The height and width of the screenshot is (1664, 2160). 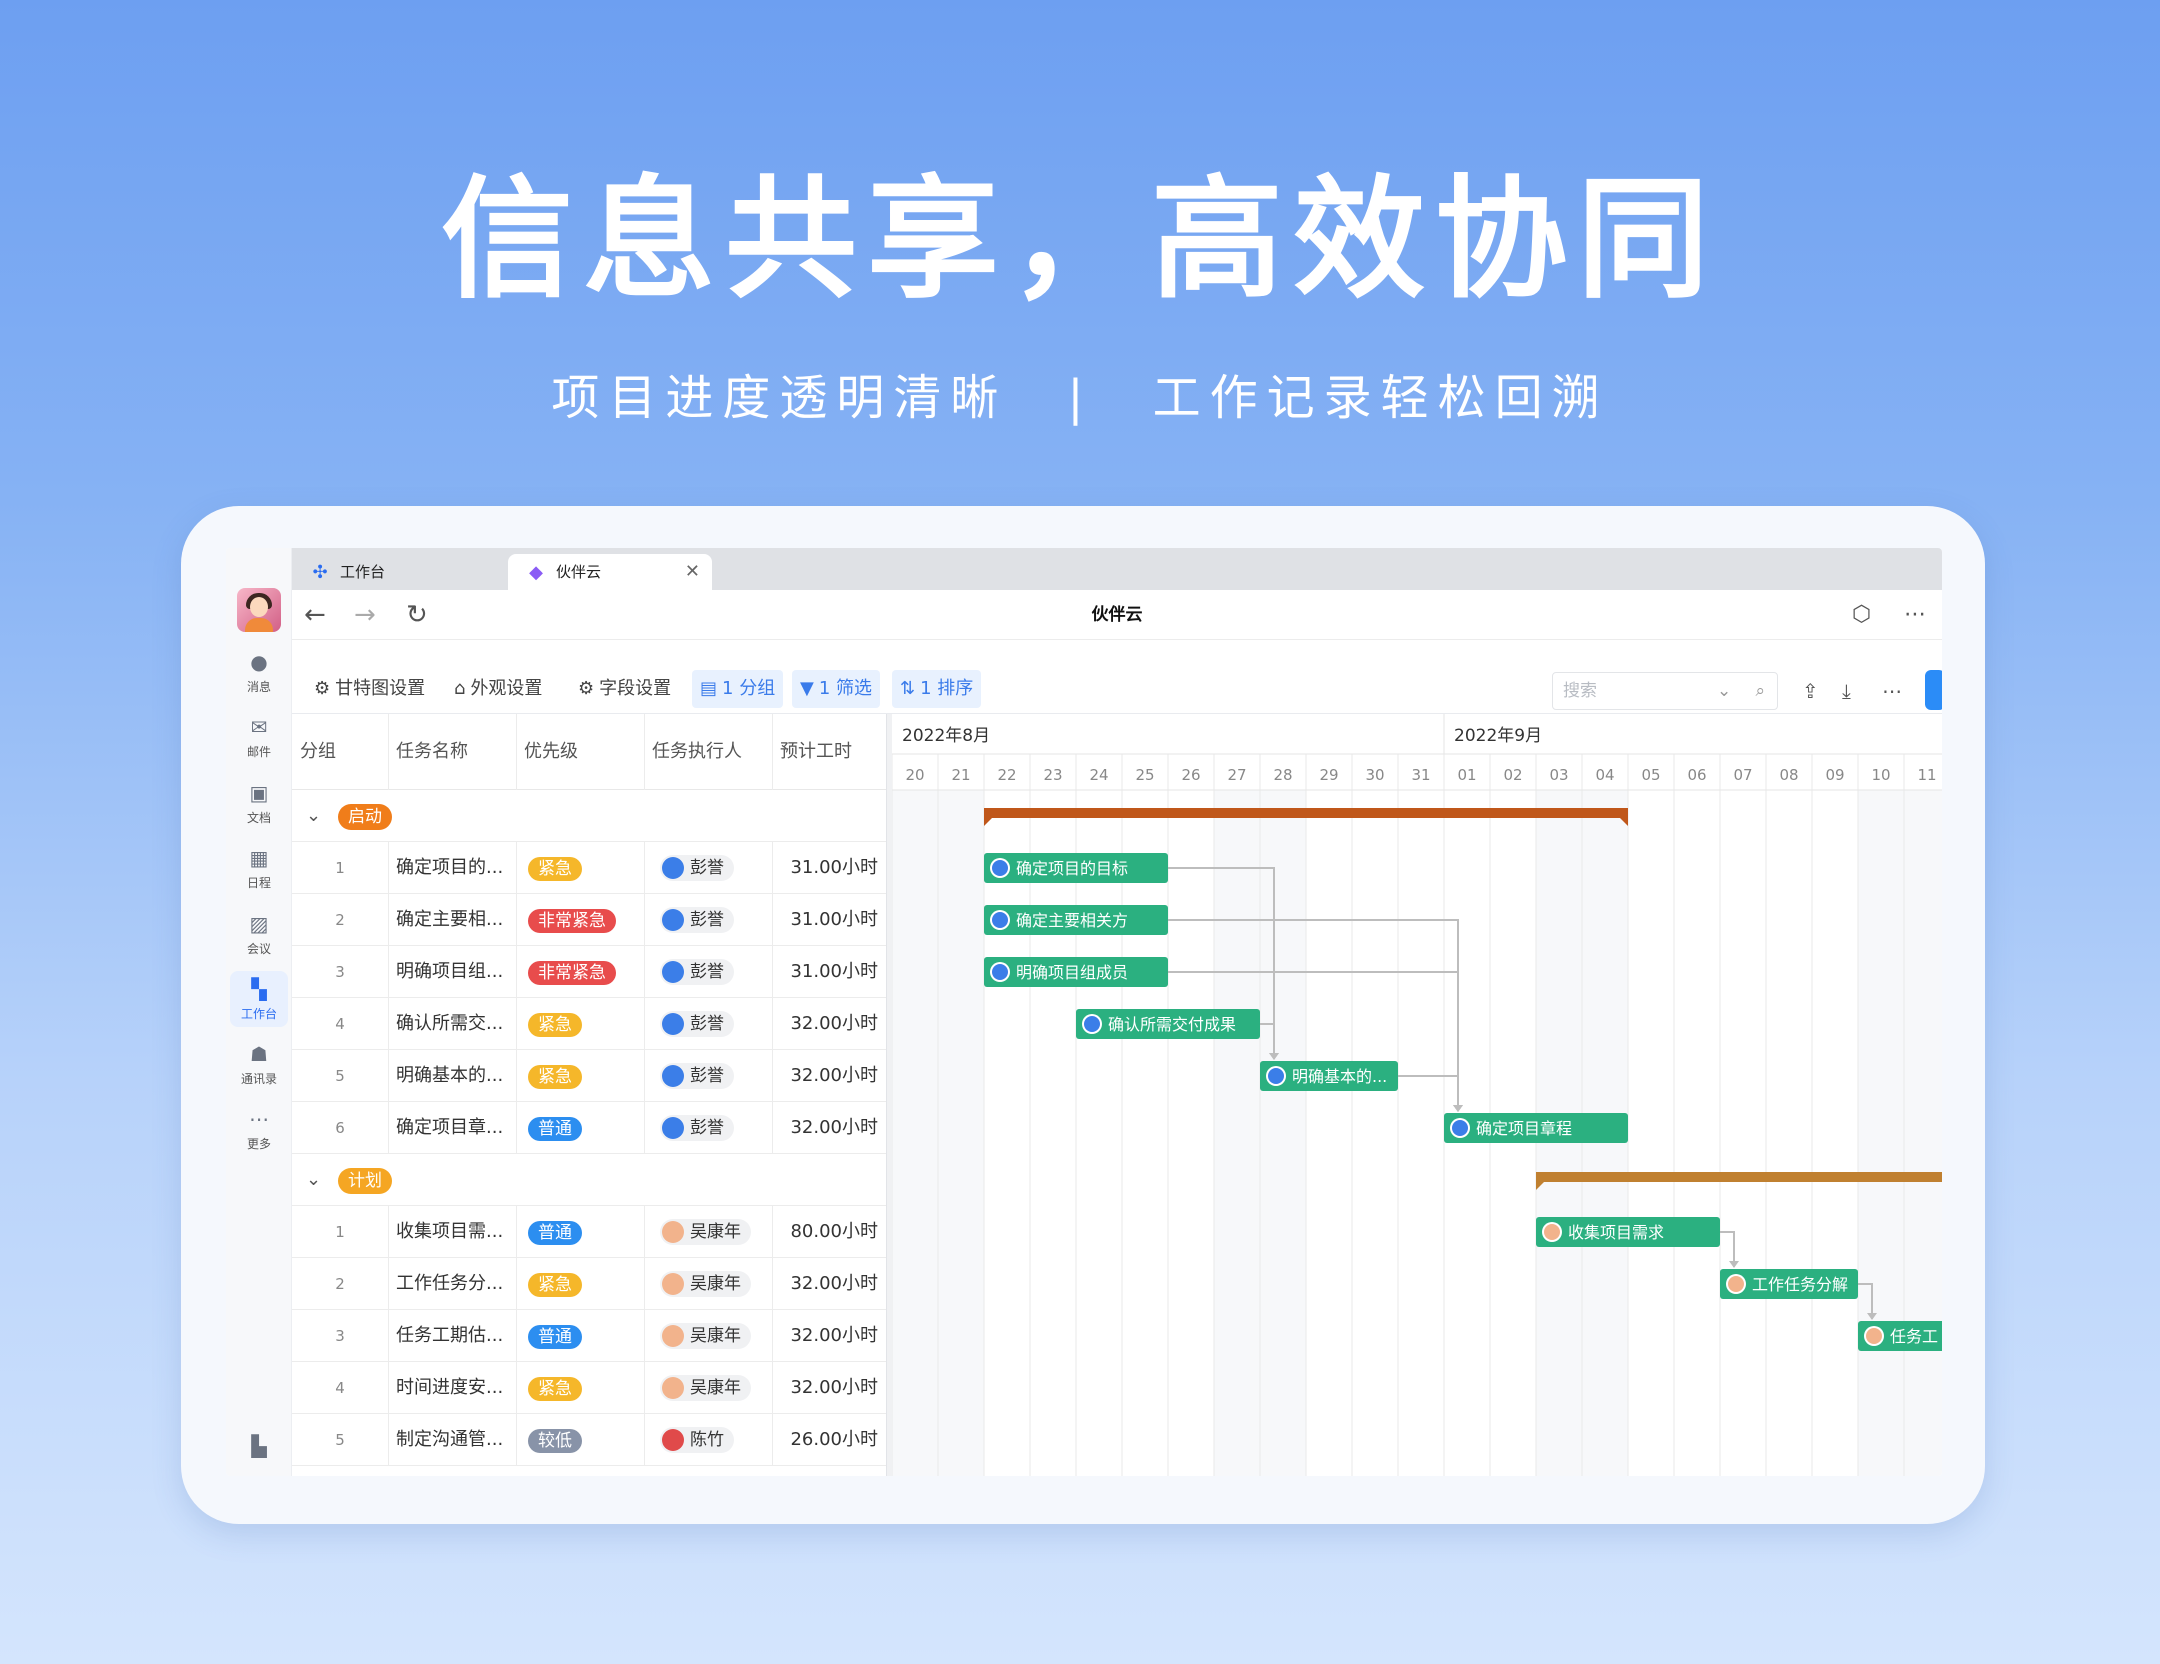 I want to click on sidebar-bottom-app: ▙, so click(x=259, y=1448).